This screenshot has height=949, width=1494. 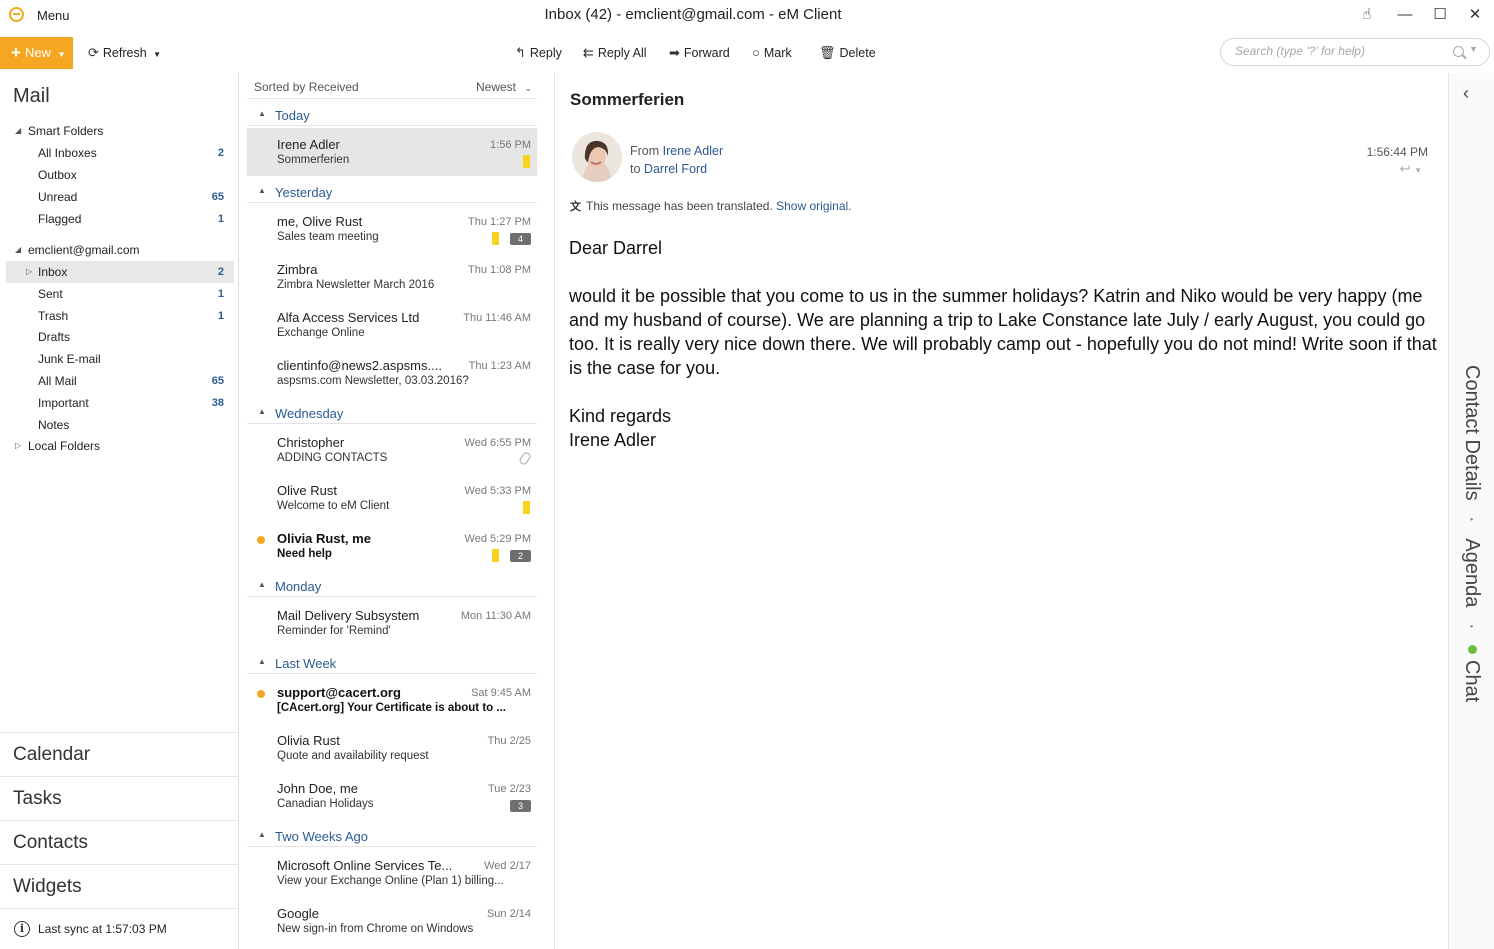 I want to click on touch-mode-icon: ☝, so click(x=1367, y=15).